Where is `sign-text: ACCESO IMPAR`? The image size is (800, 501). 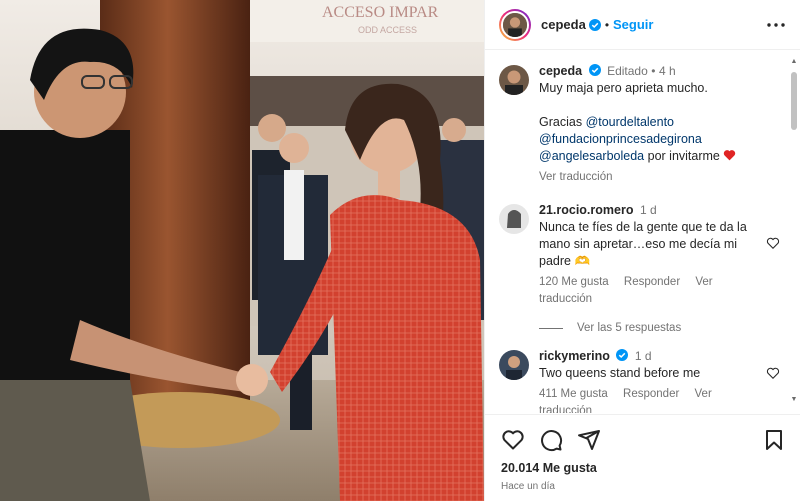
sign-text: ACCESO IMPAR is located at coordinates (380, 12).